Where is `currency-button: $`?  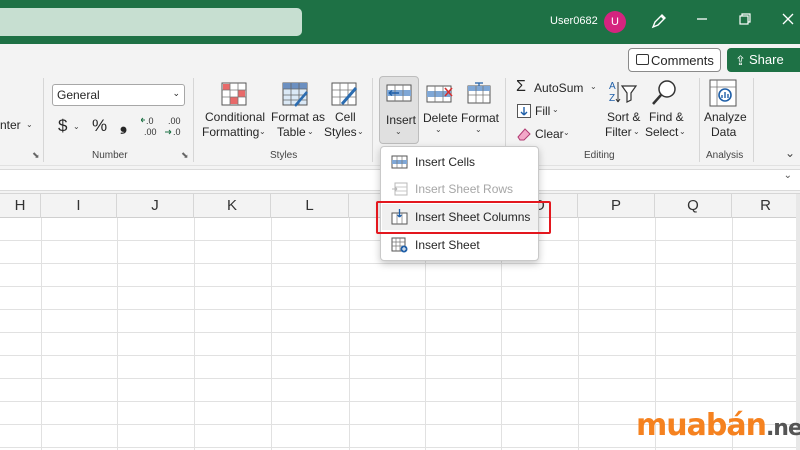 currency-button: $ is located at coordinates (62, 126).